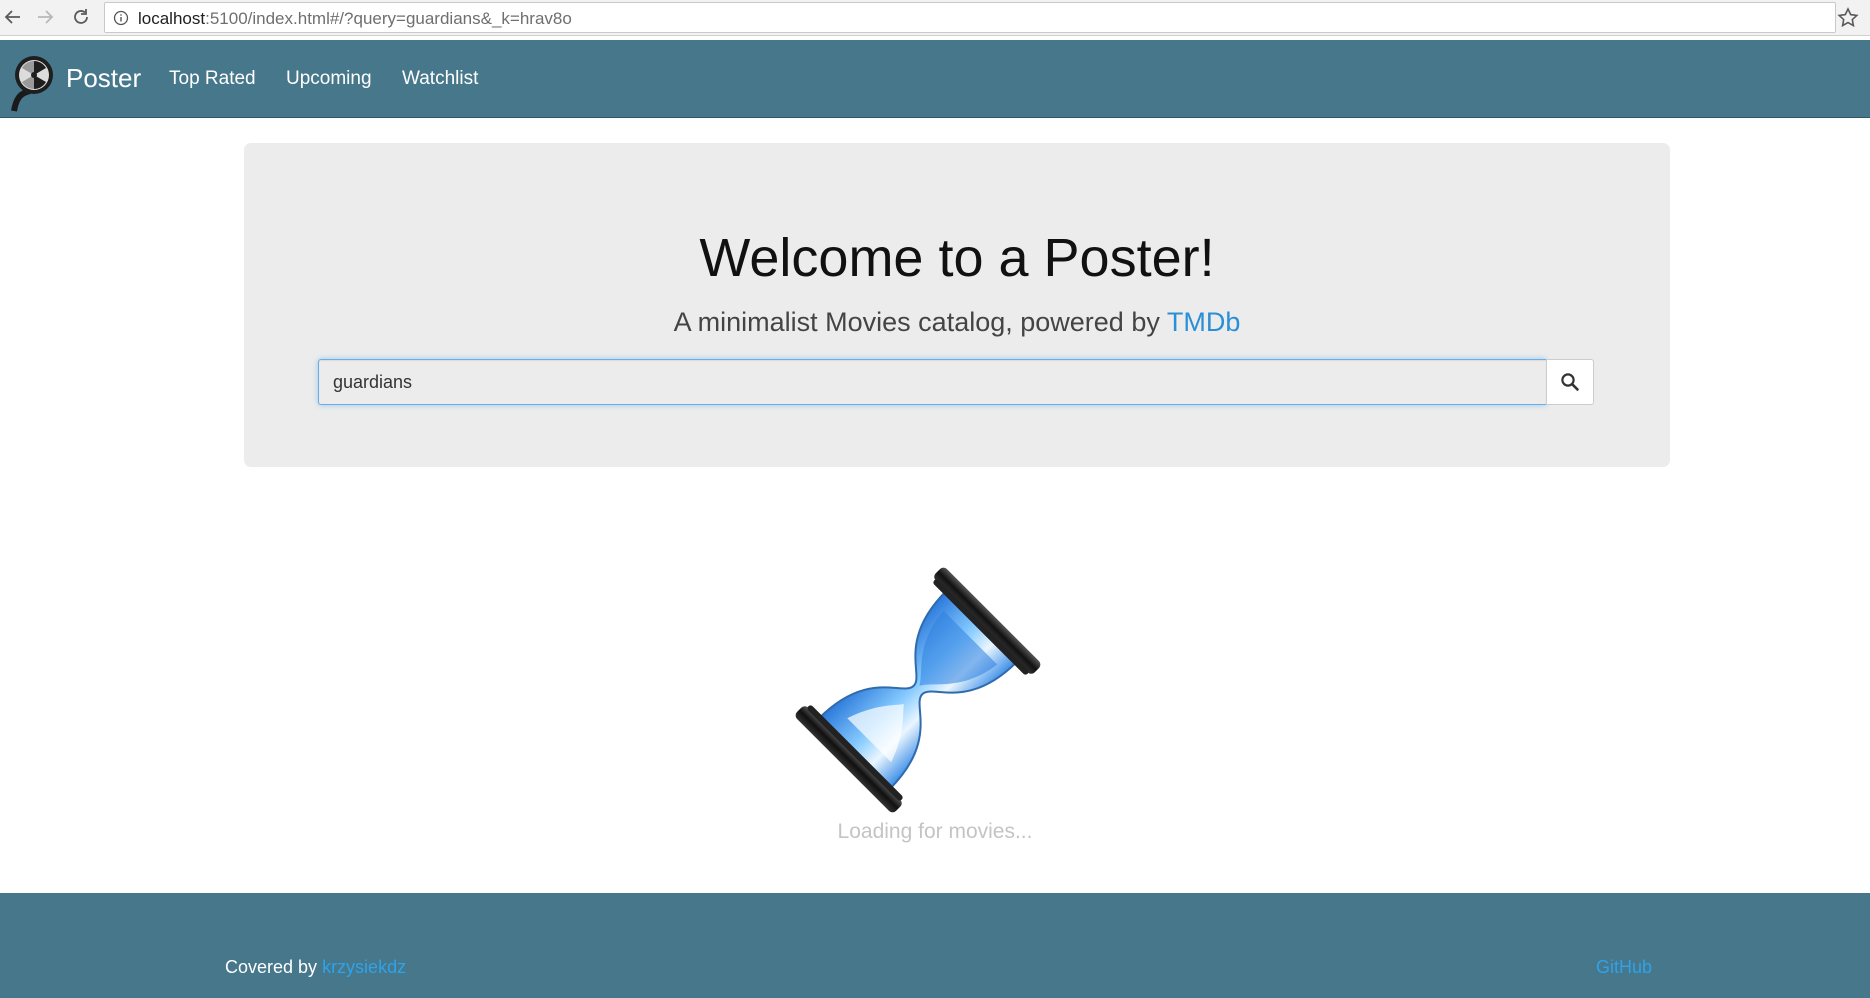 The width and height of the screenshot is (1870, 998). Describe the element at coordinates (1204, 322) in the screenshot. I see `tmdb-link: TMDb` at that location.